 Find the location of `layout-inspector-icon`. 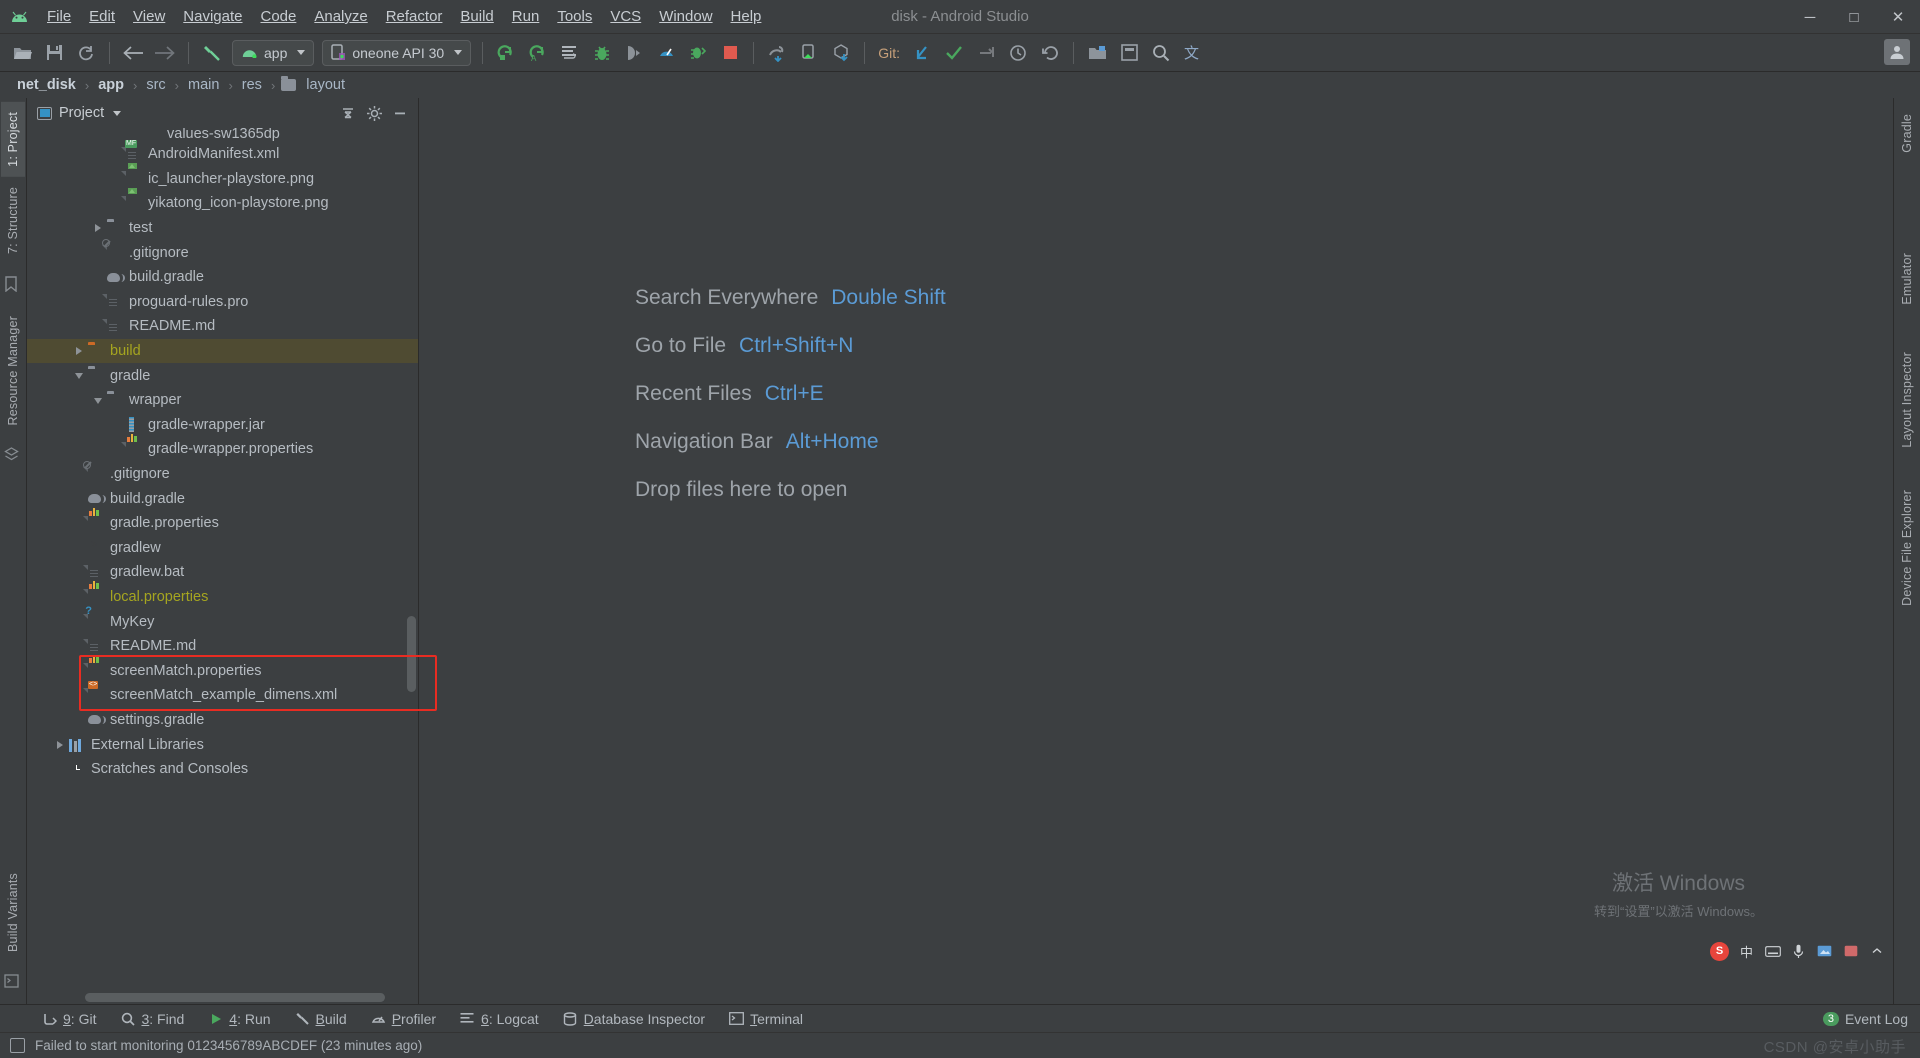

layout-inspector-icon is located at coordinates (1129, 53).